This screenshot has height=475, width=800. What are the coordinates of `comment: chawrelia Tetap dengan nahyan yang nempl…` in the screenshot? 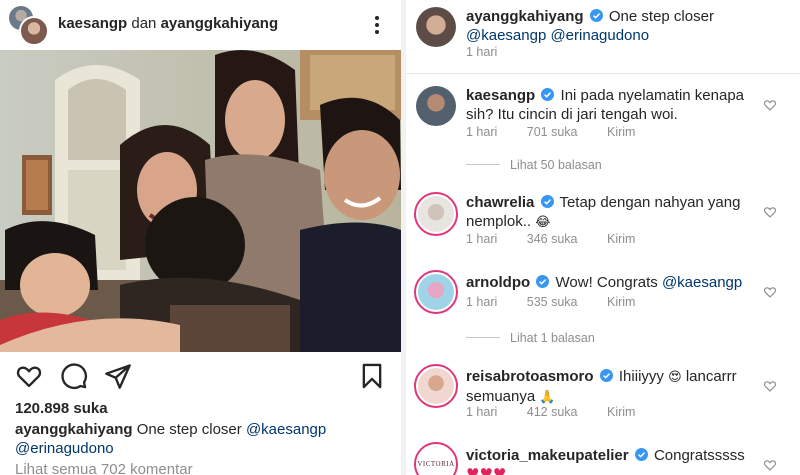 It's located at (616, 212).